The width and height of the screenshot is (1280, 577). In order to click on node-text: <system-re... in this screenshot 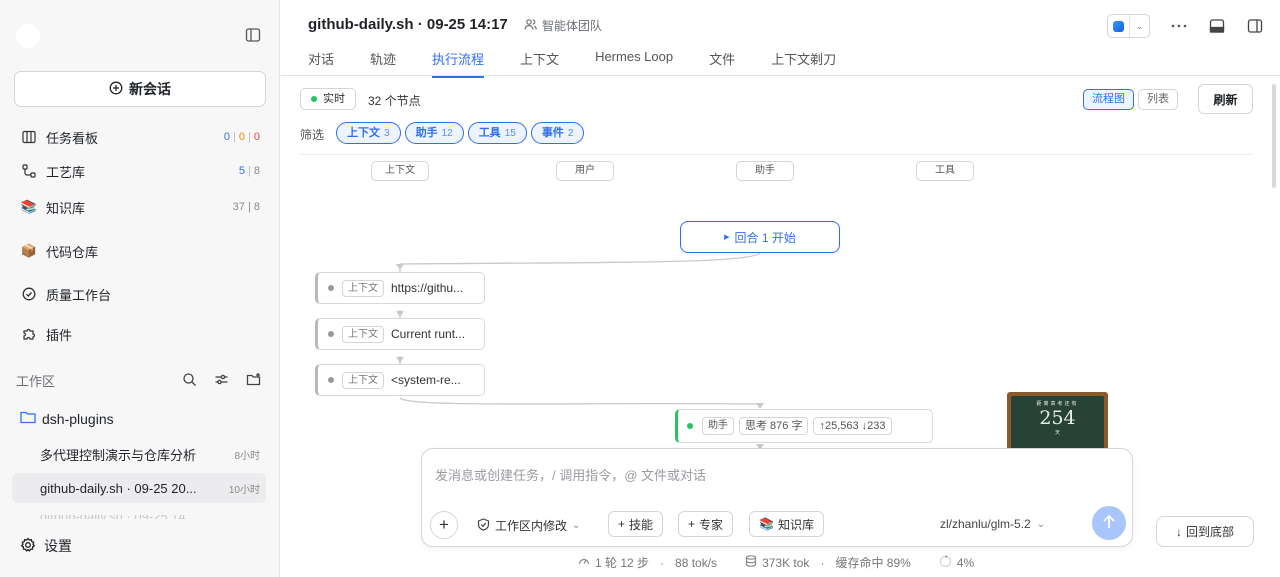, I will do `click(426, 380)`.